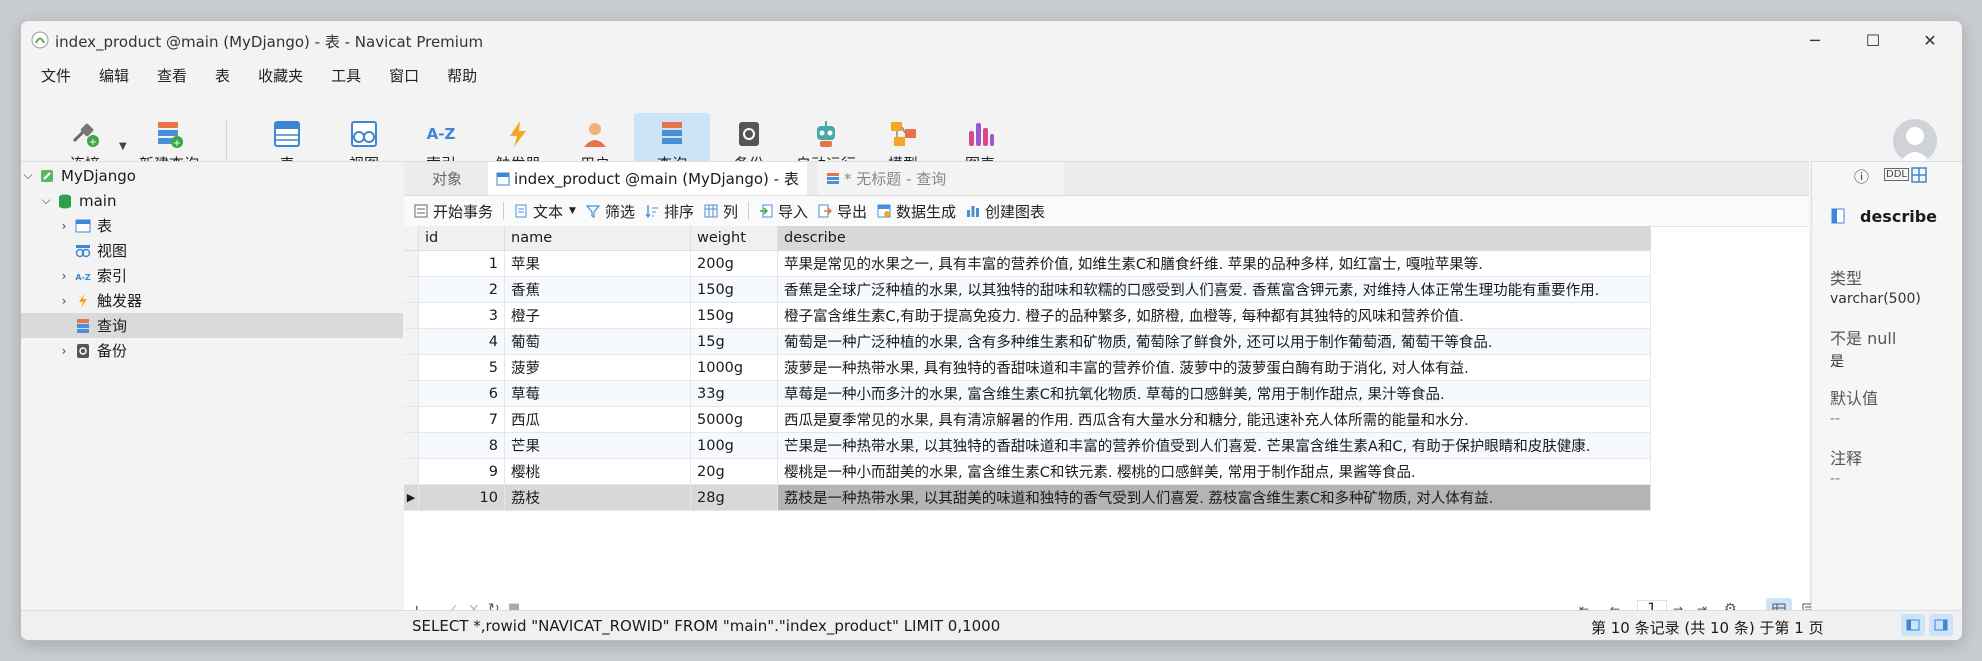  Describe the element at coordinates (669, 211) in the screenshot. I see `sort-button: 排序` at that location.